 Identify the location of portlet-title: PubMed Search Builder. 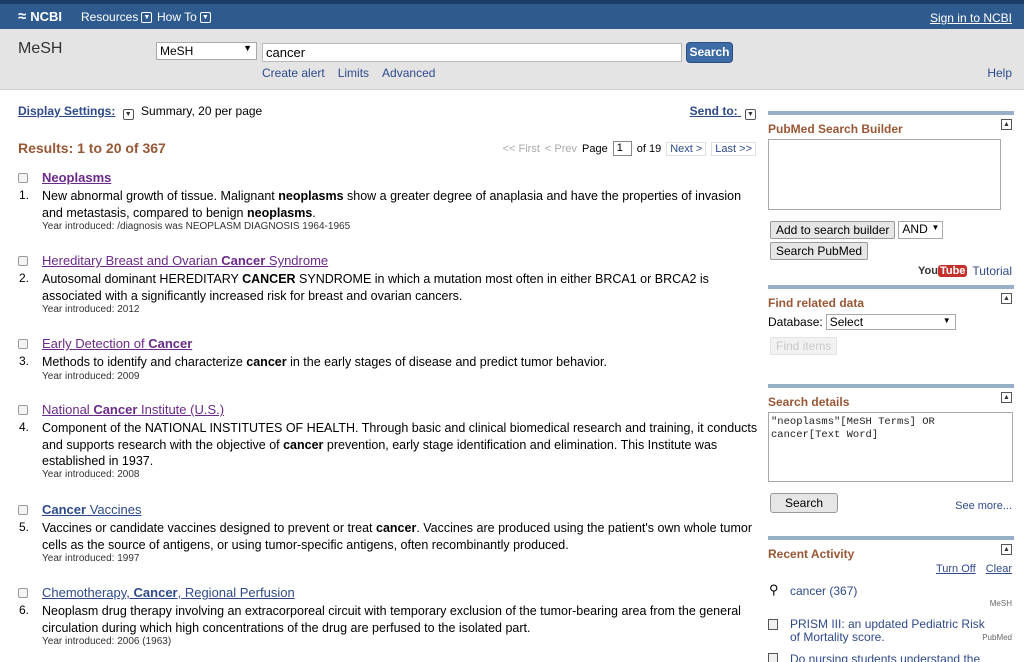
(835, 129).